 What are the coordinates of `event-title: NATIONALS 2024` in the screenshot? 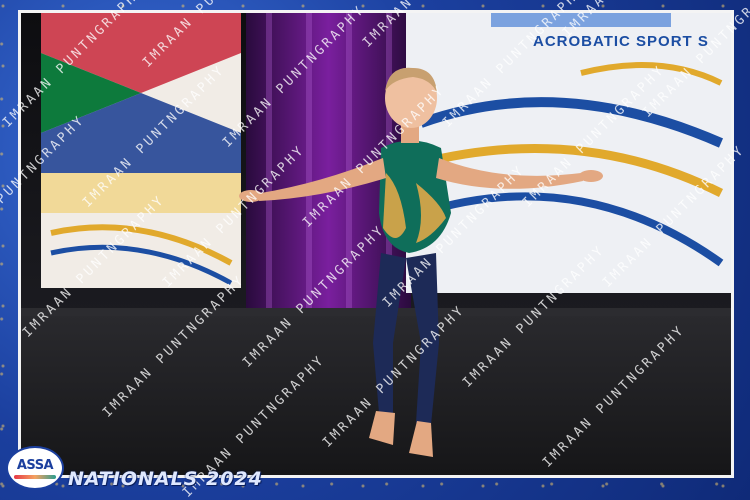 It's located at (165, 479).